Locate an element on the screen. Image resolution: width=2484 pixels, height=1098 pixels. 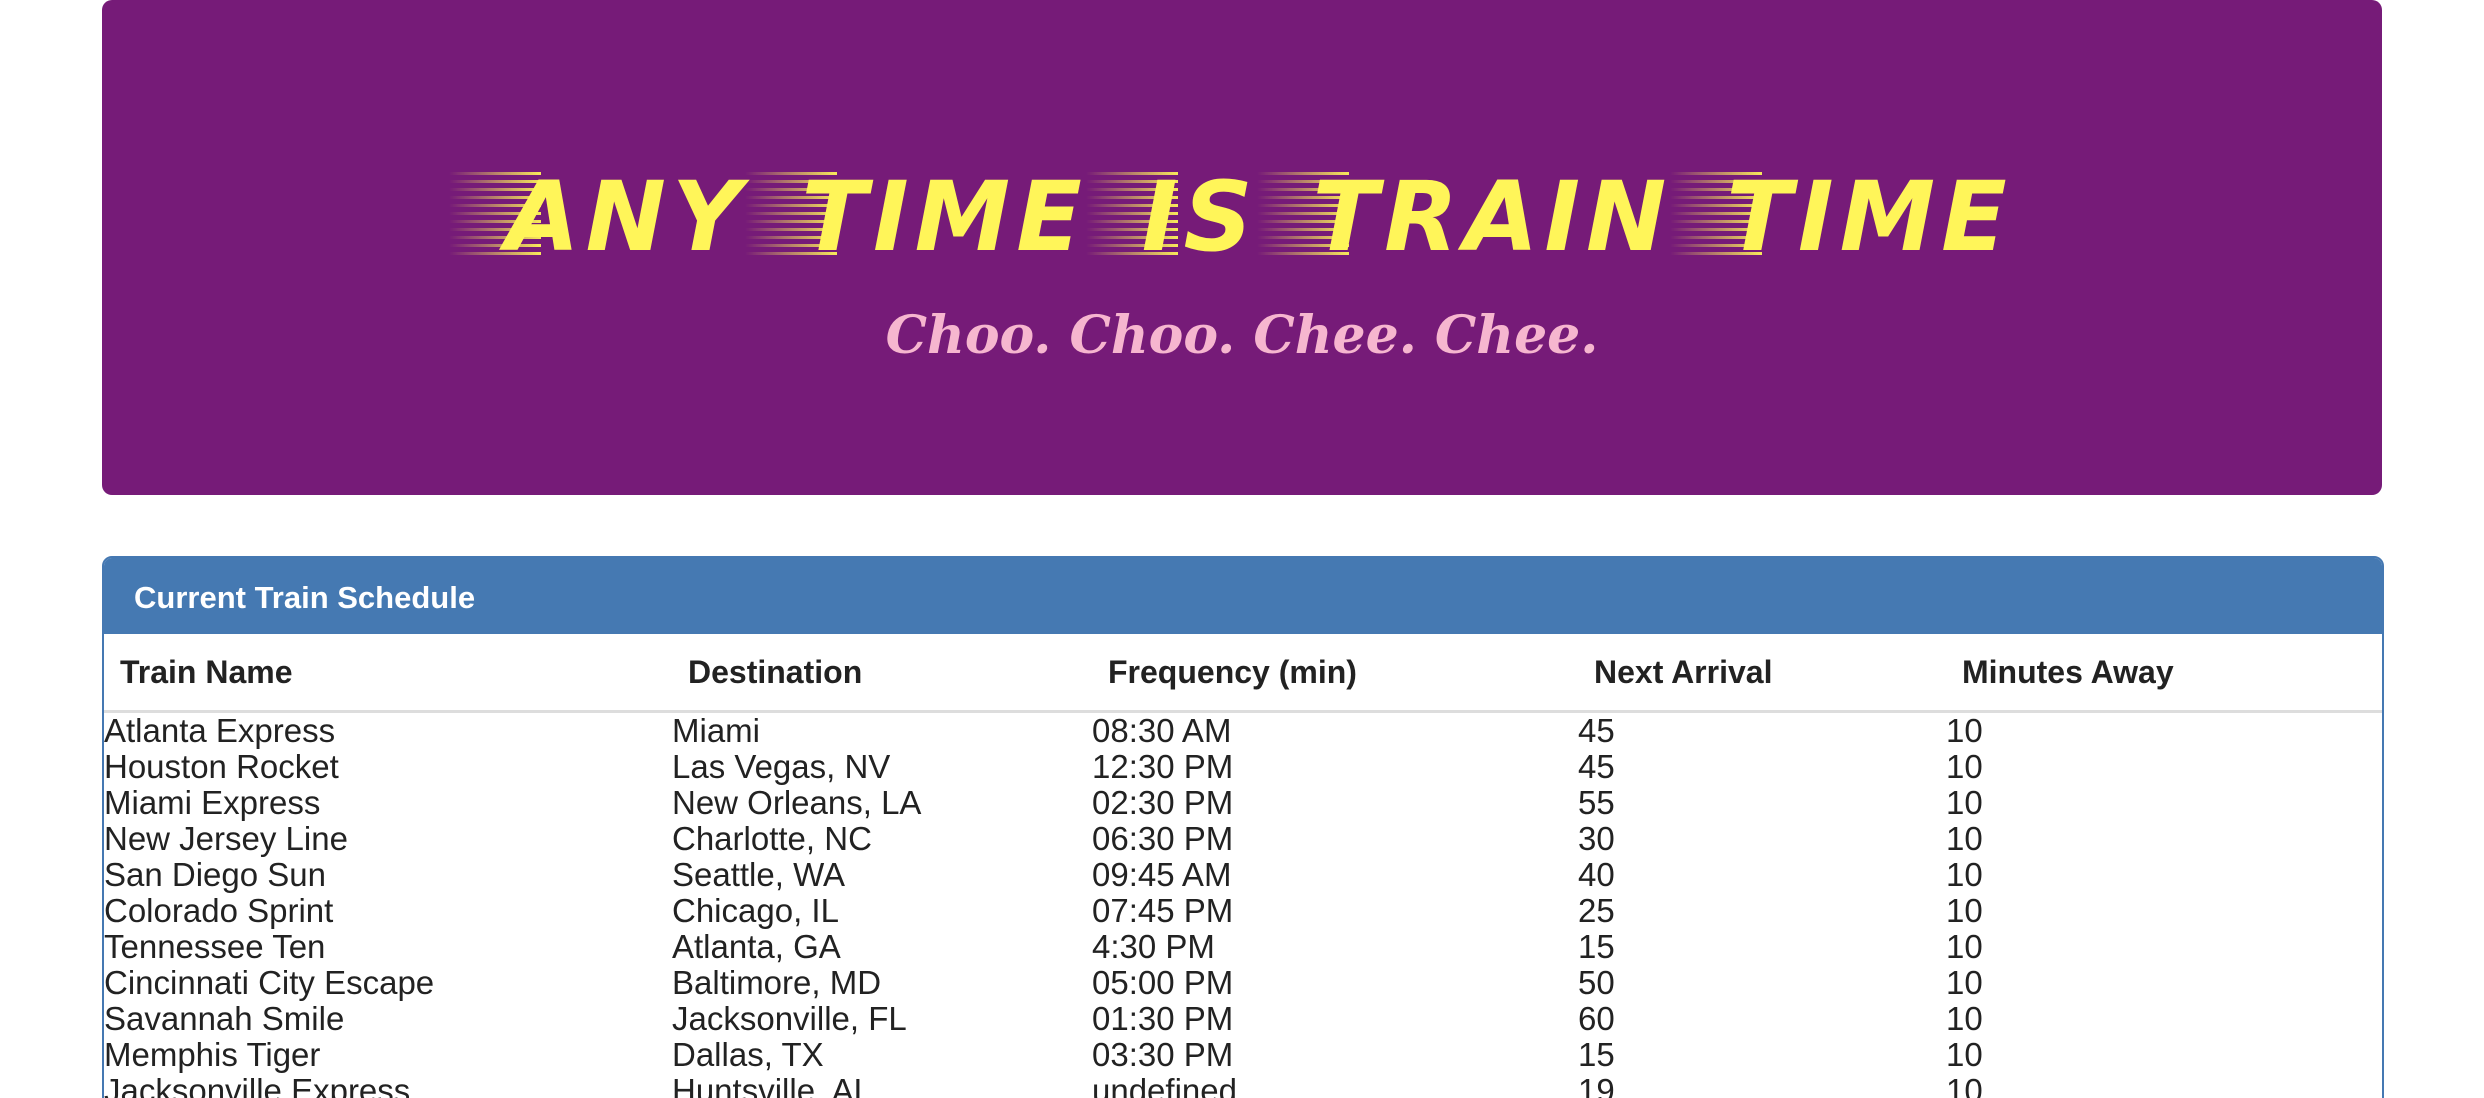
frequency-cell: 05:00 PM is located at coordinates (1163, 982).